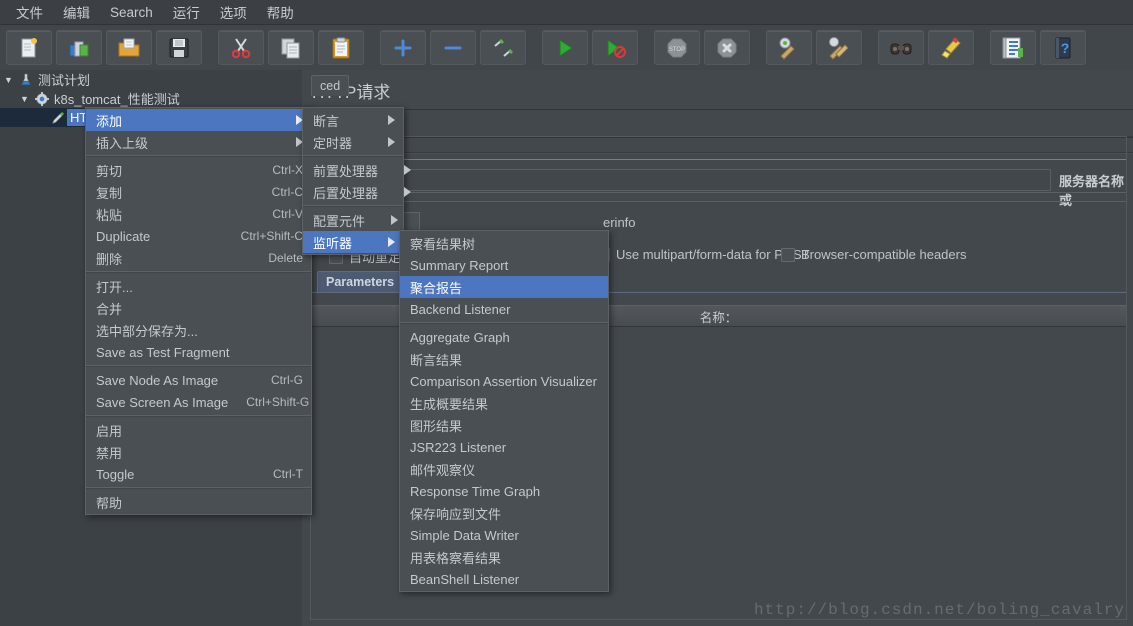 The width and height of the screenshot is (1133, 626). I want to click on function-helper-button, so click(1013, 47).